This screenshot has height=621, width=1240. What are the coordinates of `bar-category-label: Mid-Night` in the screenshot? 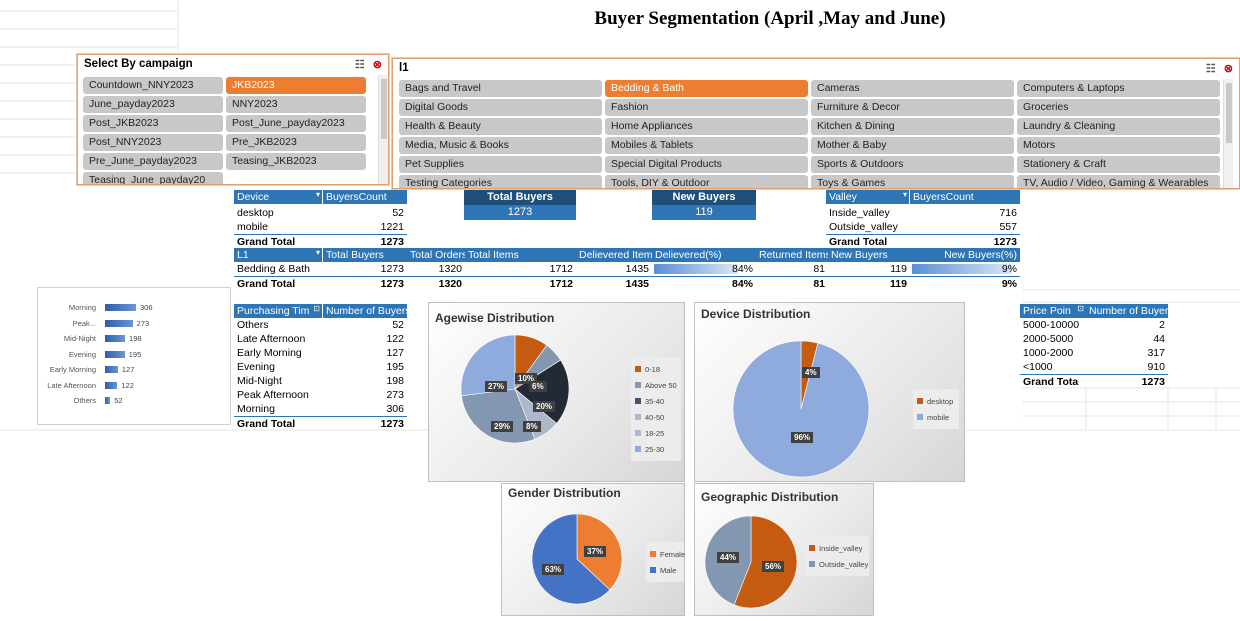 It's located at (79, 338).